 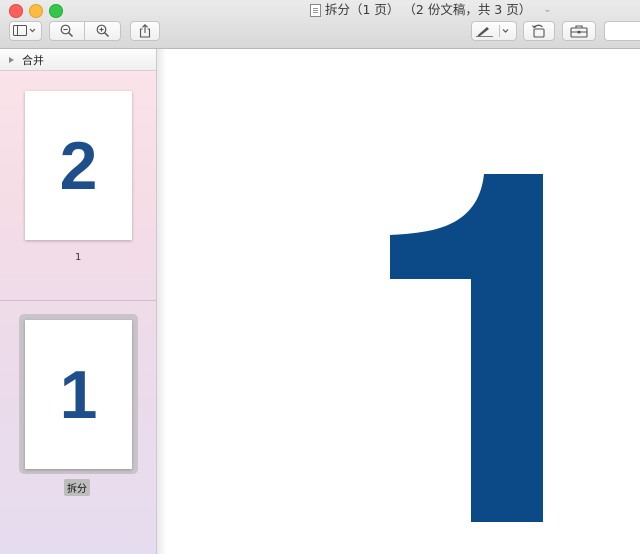 I want to click on disclosure-triangle-icon, so click(x=11, y=59).